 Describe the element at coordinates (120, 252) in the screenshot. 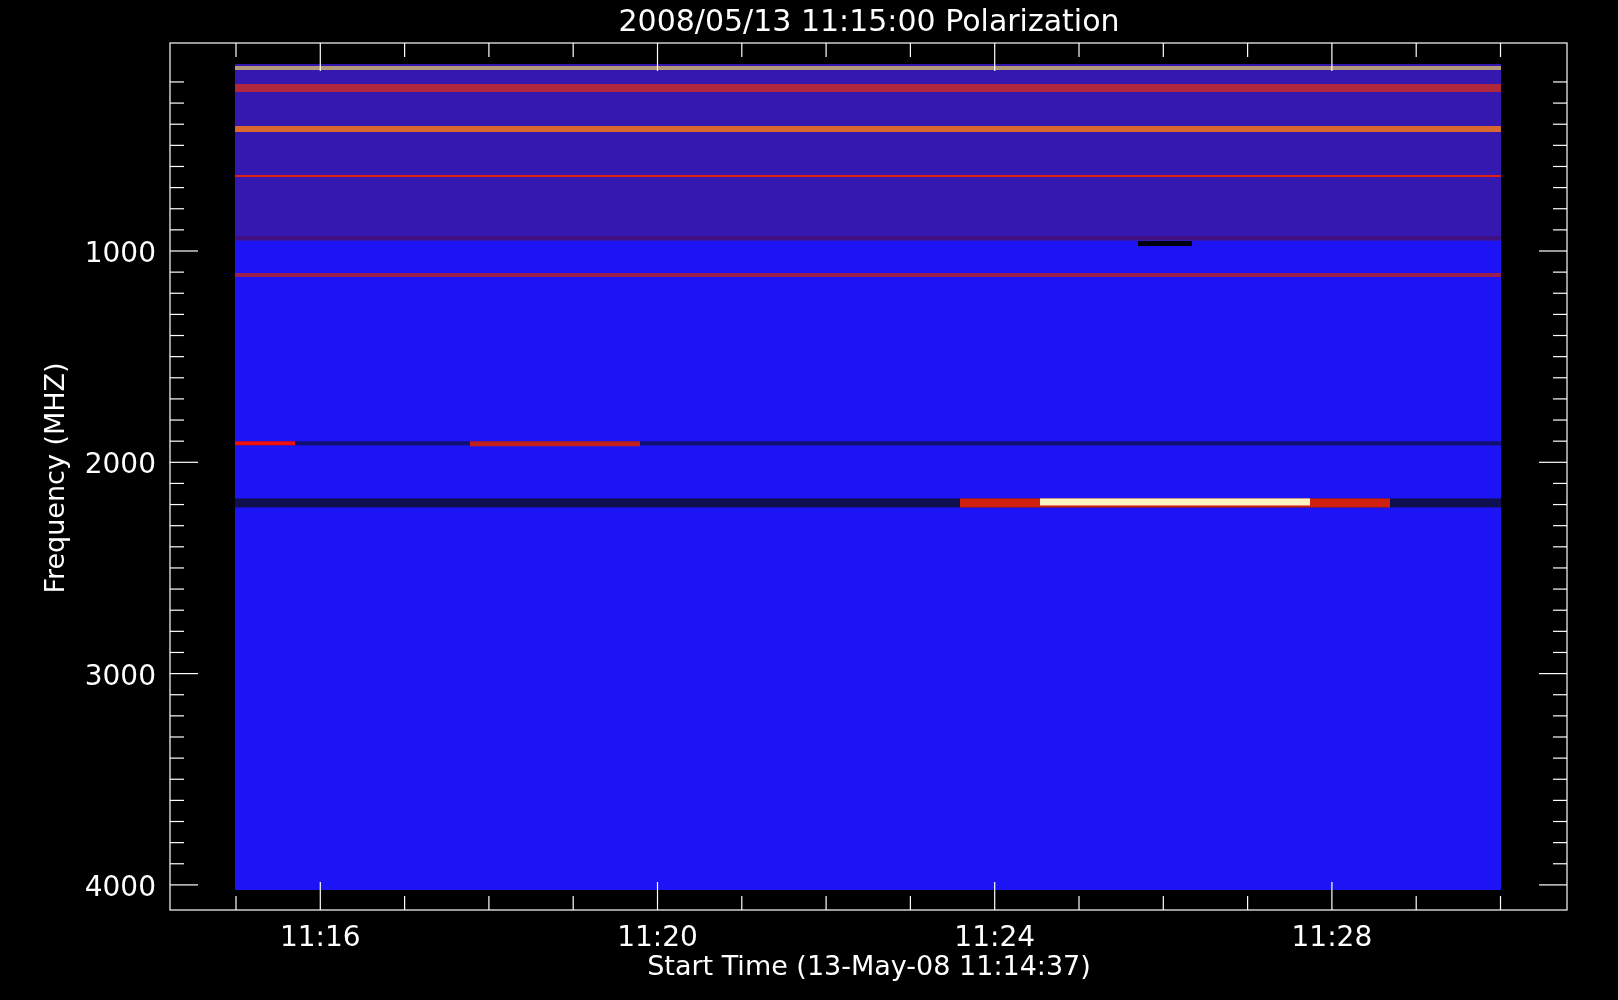

I see `y-tick-label: 1000` at that location.